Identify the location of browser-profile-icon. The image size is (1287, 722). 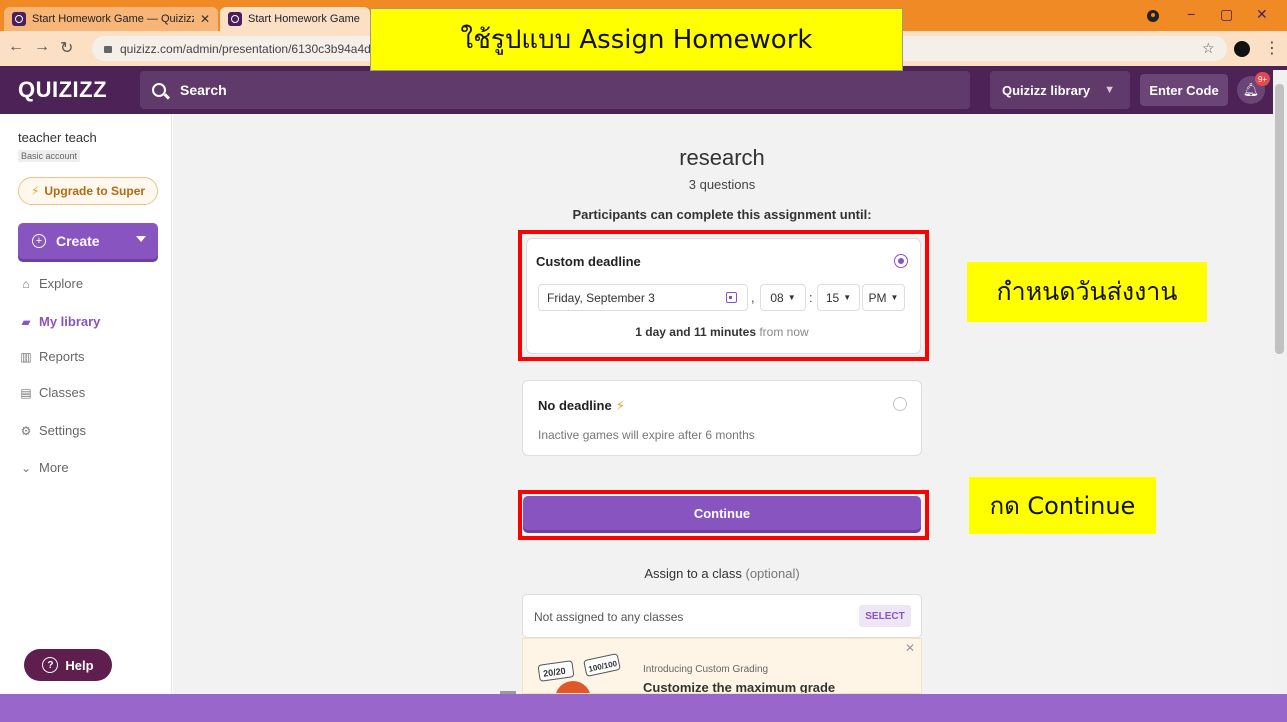
(1153, 16).